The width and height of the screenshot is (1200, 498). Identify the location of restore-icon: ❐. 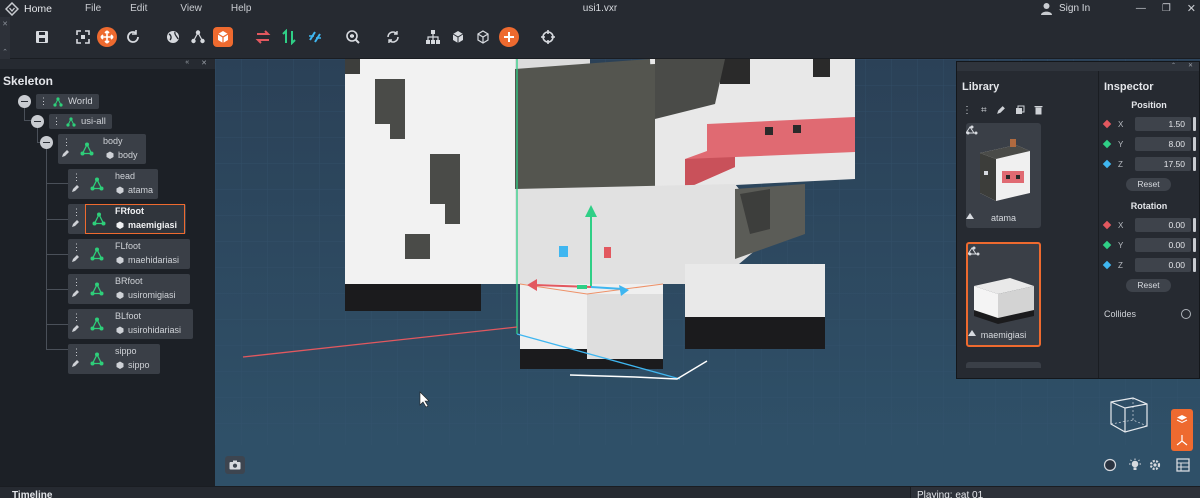
(1166, 8).